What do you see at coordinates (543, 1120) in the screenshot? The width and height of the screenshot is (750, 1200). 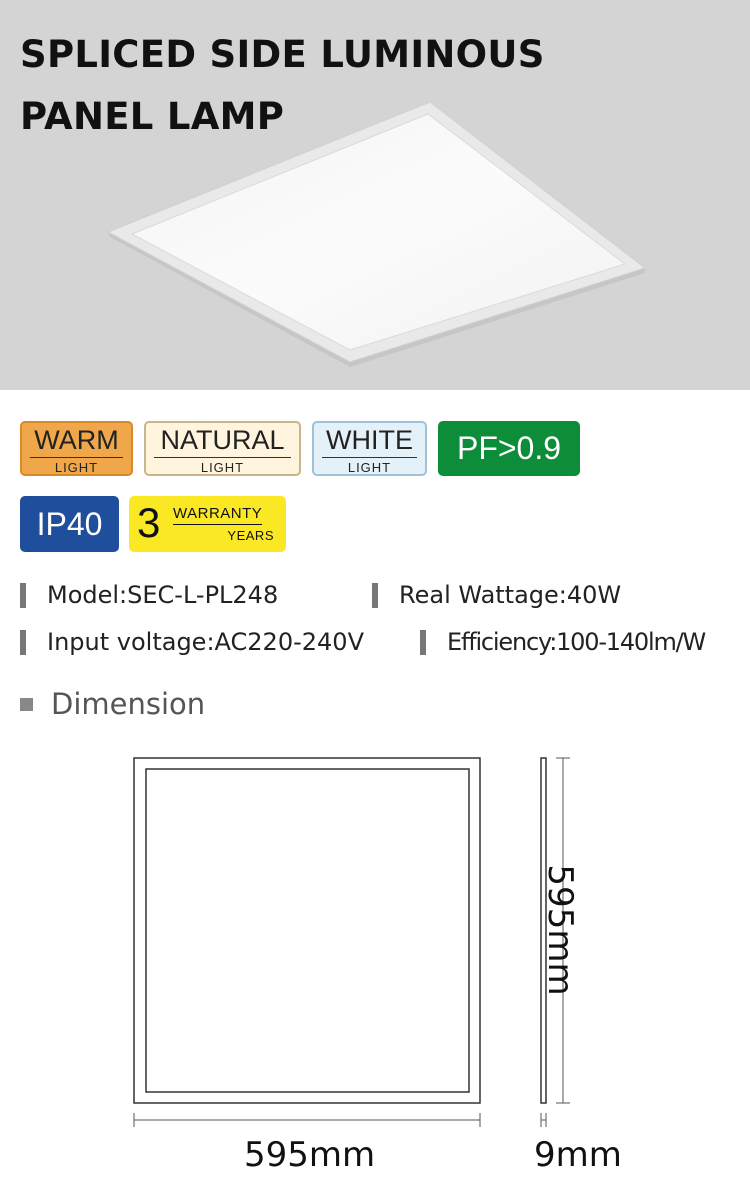 I see `depth-dimension-line` at bounding box center [543, 1120].